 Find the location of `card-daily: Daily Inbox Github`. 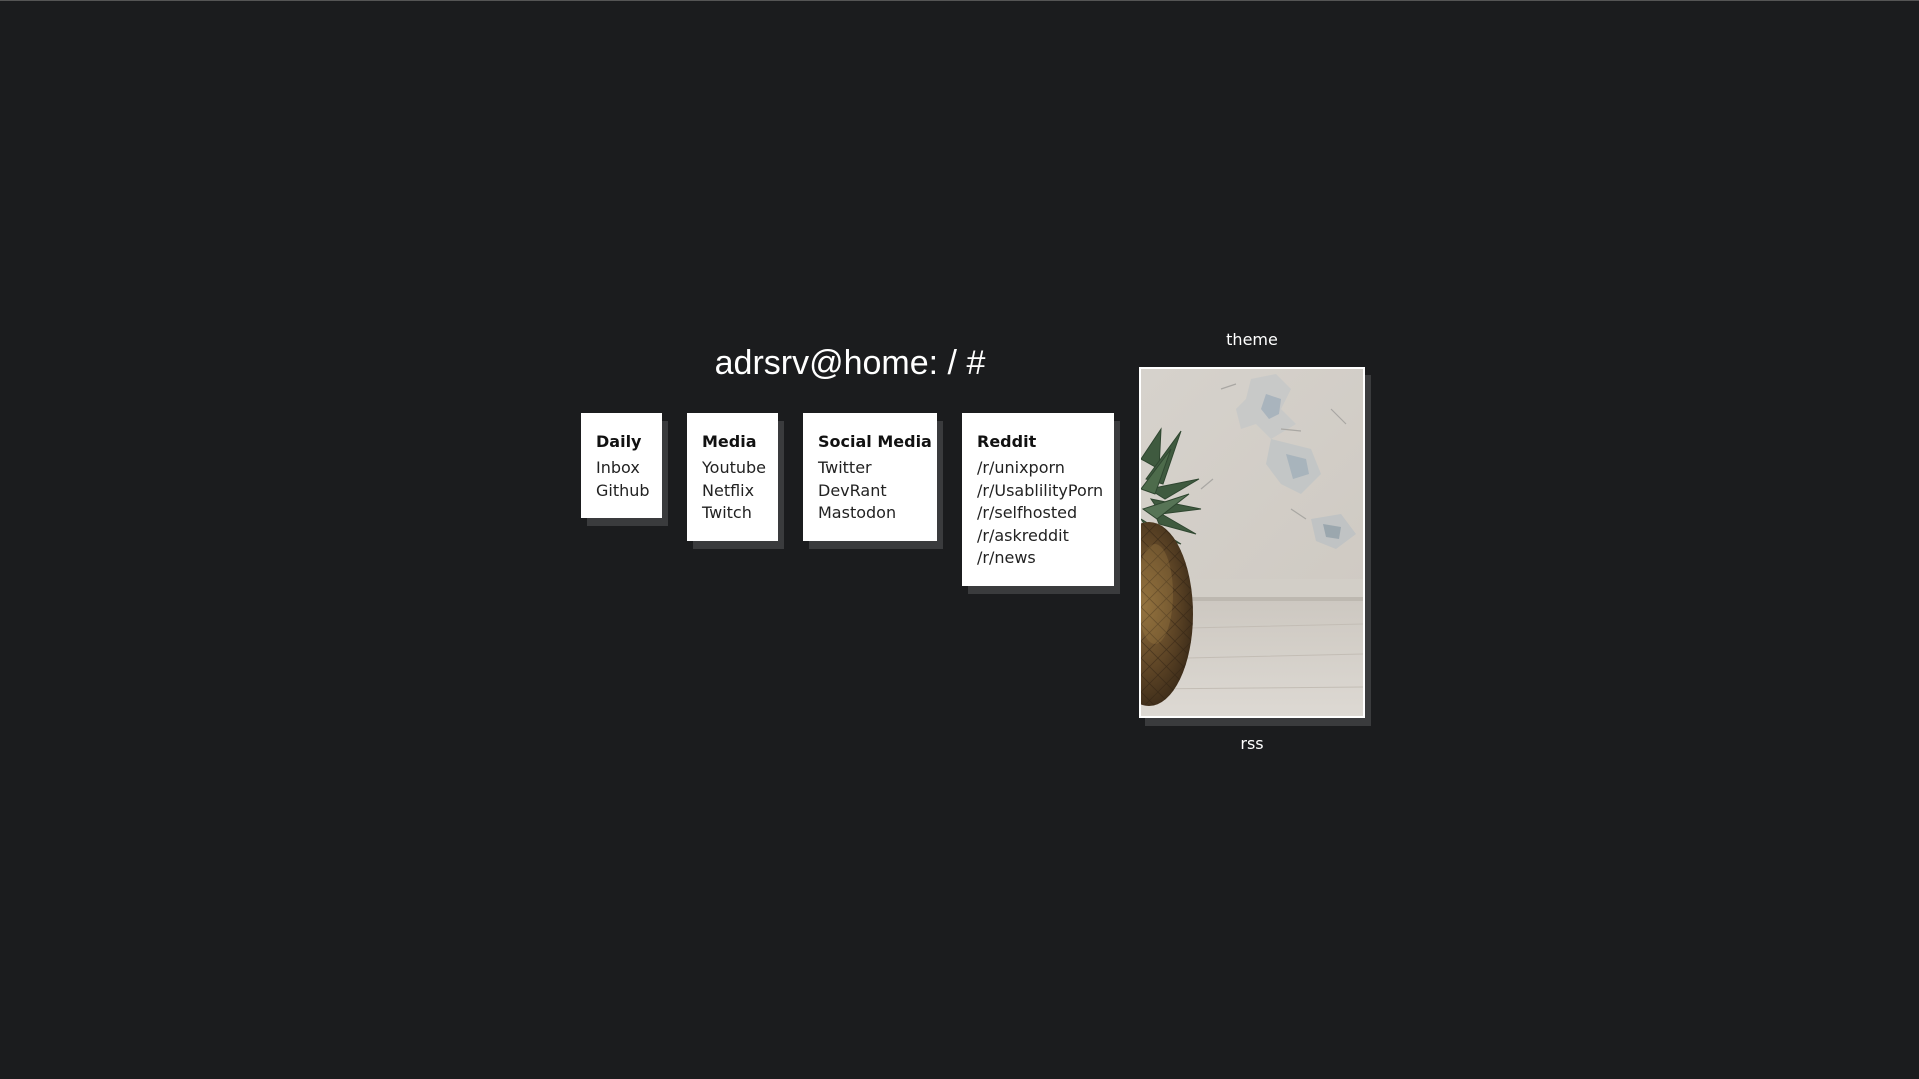

card-daily: Daily Inbox Github is located at coordinates (621, 465).